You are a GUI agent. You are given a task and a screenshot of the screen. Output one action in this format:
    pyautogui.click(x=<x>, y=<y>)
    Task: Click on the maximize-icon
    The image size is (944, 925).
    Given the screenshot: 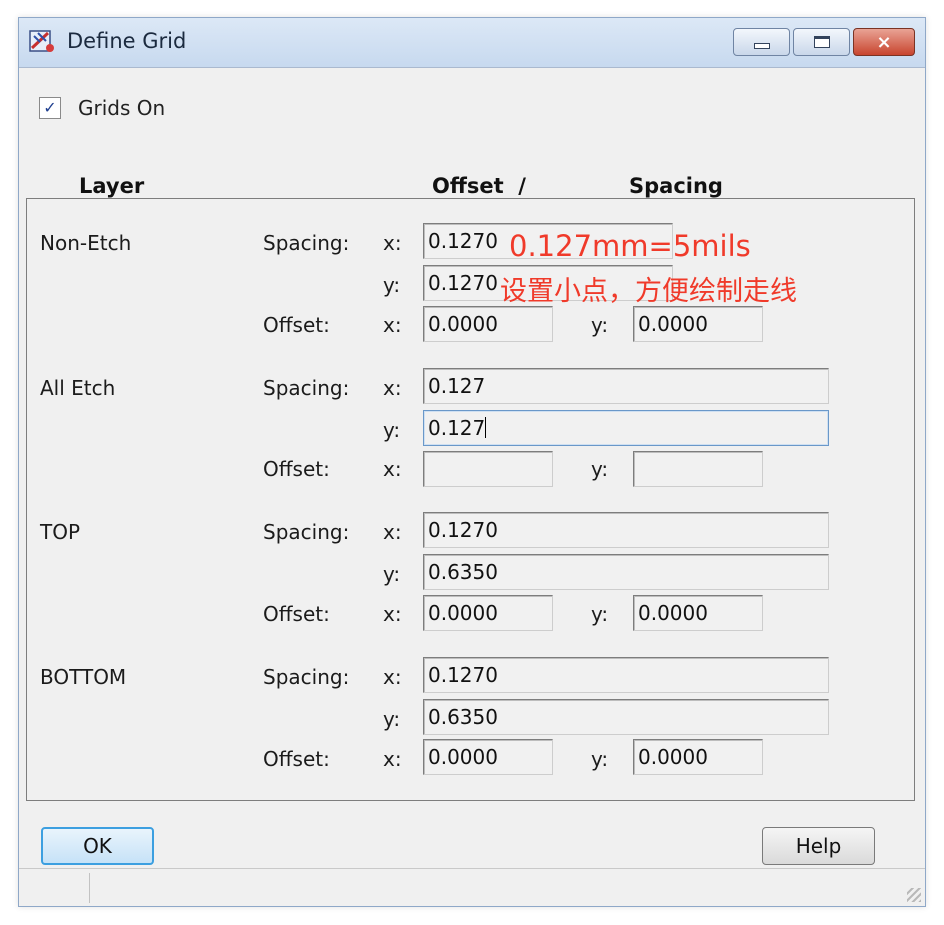 What is the action you would take?
    pyautogui.click(x=821, y=42)
    